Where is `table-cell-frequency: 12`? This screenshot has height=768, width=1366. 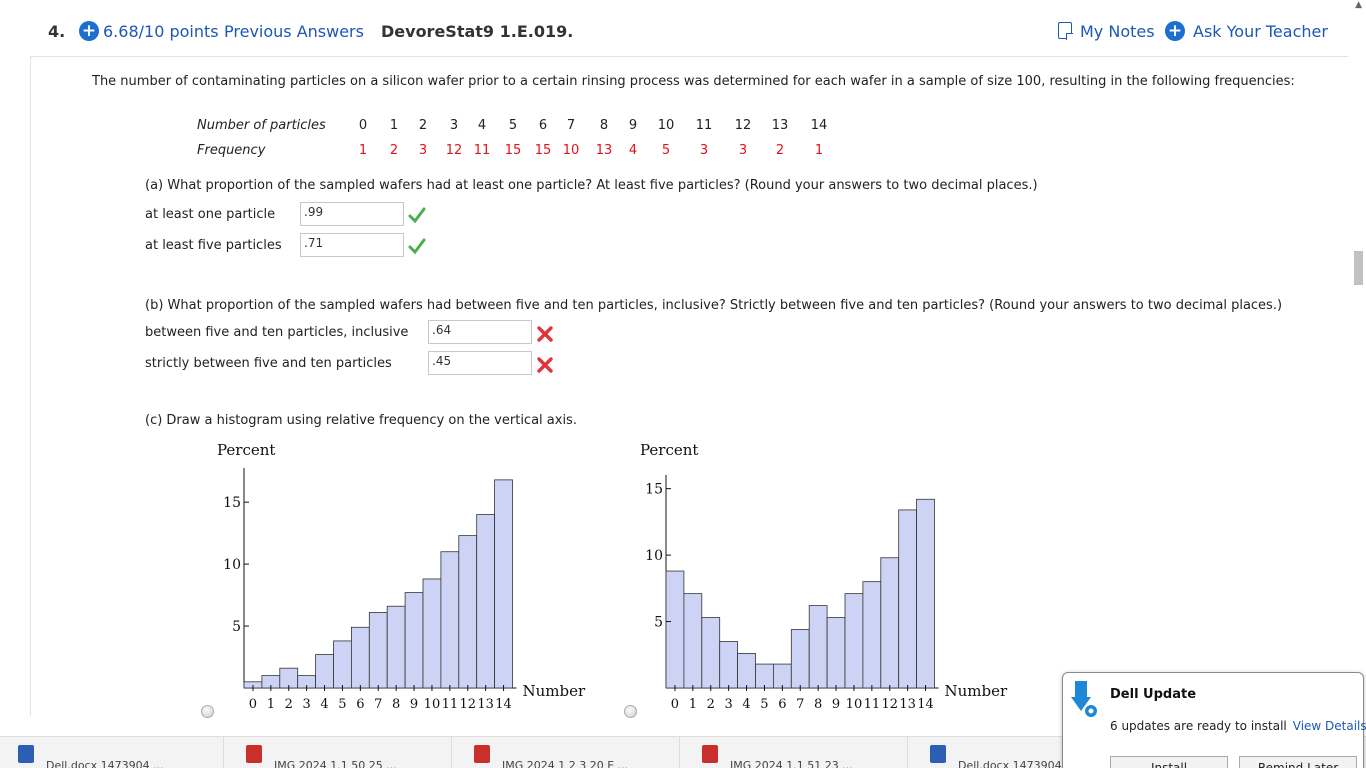
table-cell-frequency: 12 is located at coordinates (454, 150).